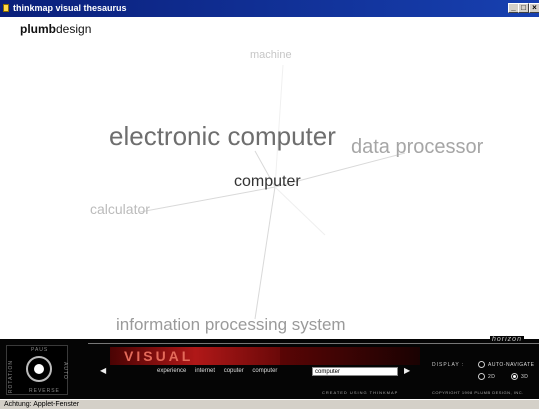 The image size is (539, 409). What do you see at coordinates (234, 371) in the screenshot?
I see `history-item: coputer` at bounding box center [234, 371].